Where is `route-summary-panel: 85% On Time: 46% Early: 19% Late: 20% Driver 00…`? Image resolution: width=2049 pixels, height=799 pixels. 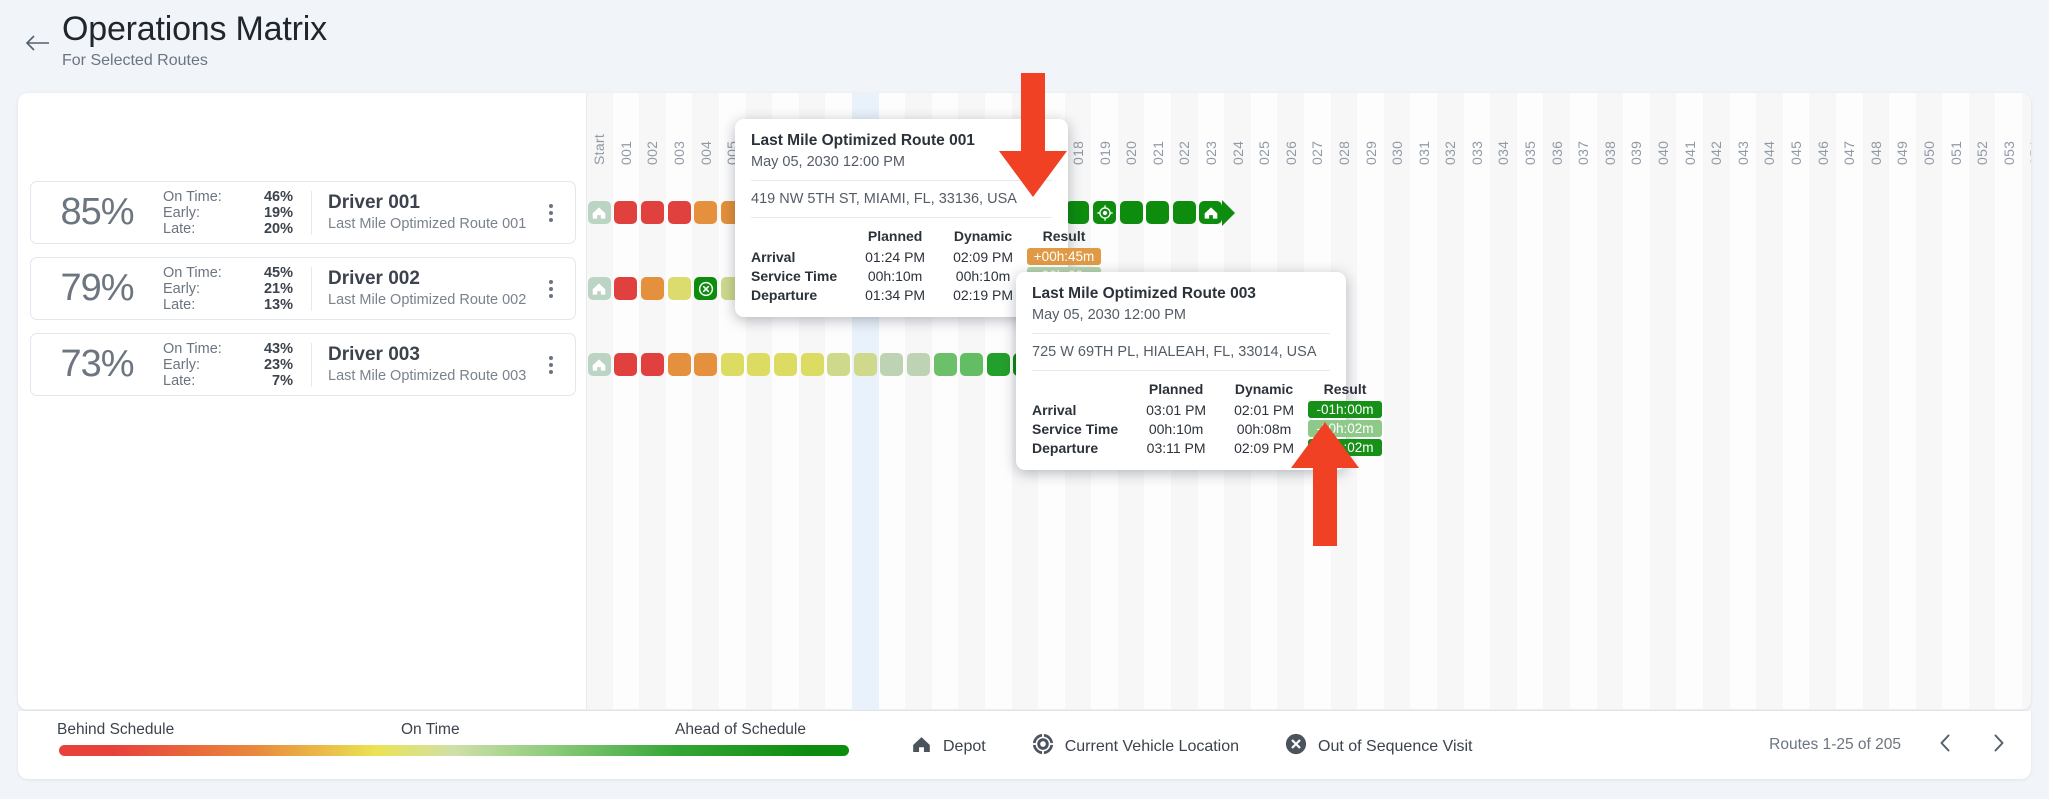
route-summary-panel: 85% On Time: 46% Early: 19% Late: 20% Driver 00… is located at coordinates (303, 212).